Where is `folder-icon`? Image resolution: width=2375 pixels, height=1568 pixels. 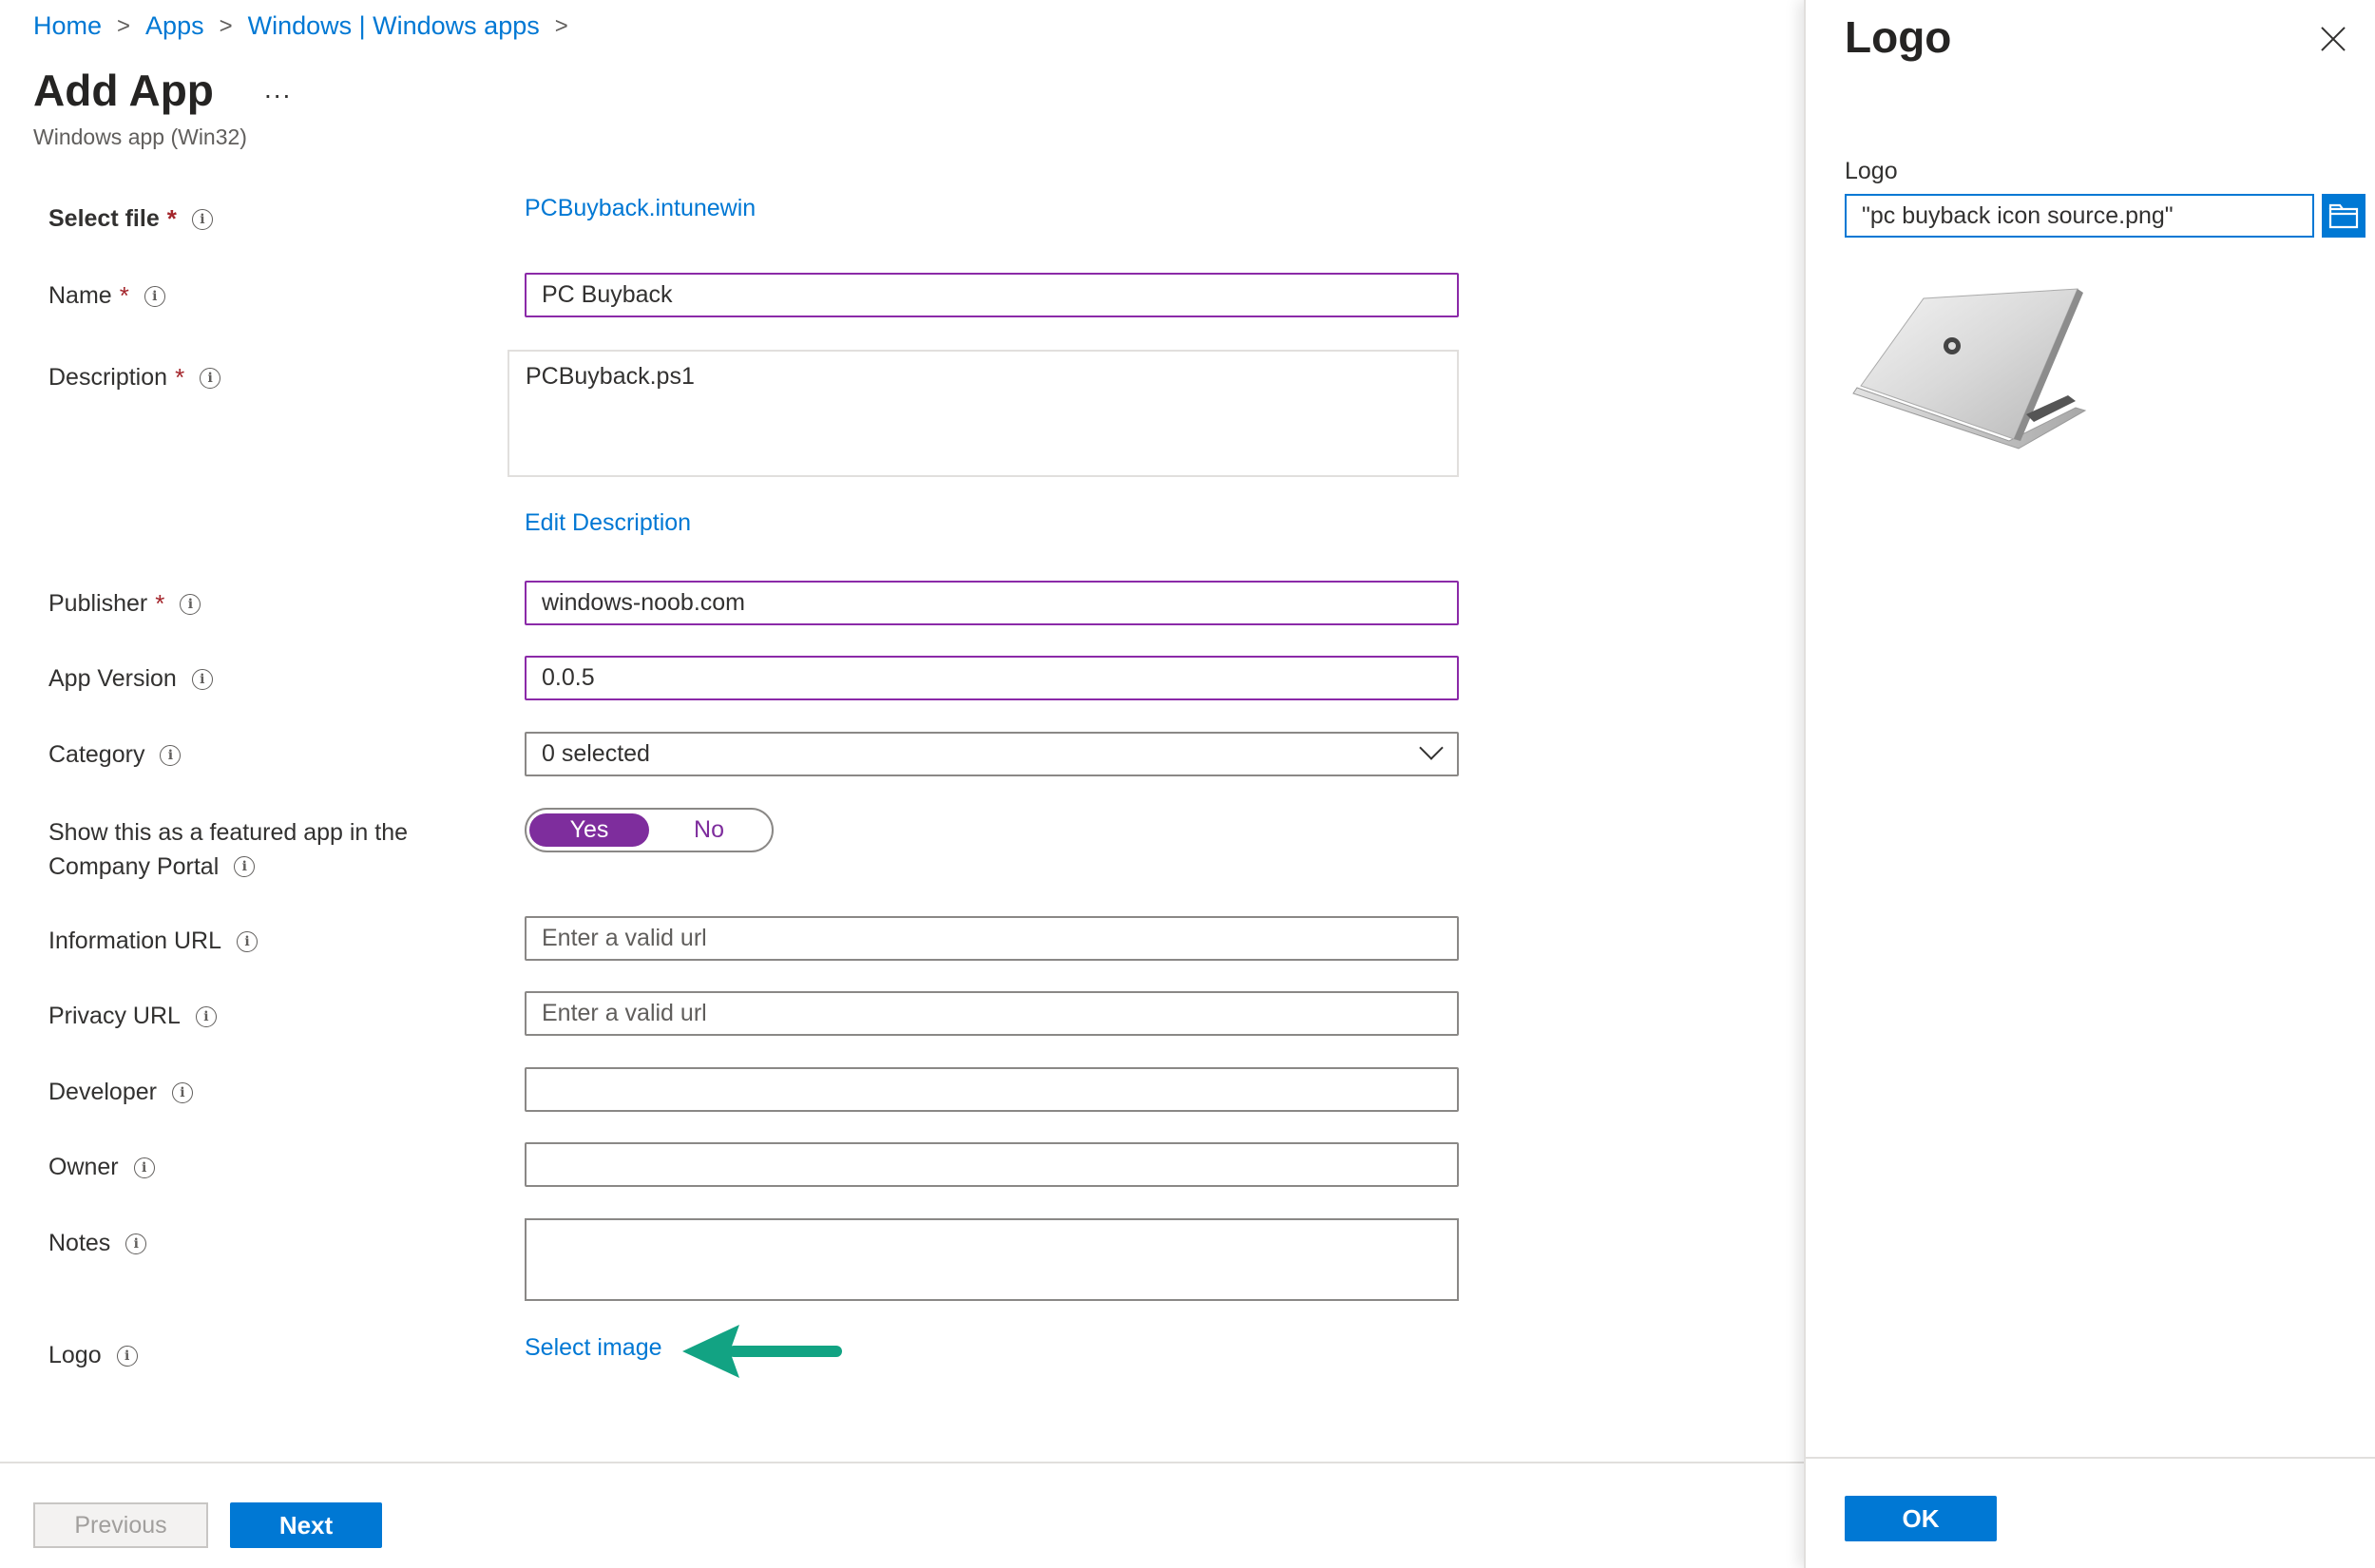 folder-icon is located at coordinates (2344, 216).